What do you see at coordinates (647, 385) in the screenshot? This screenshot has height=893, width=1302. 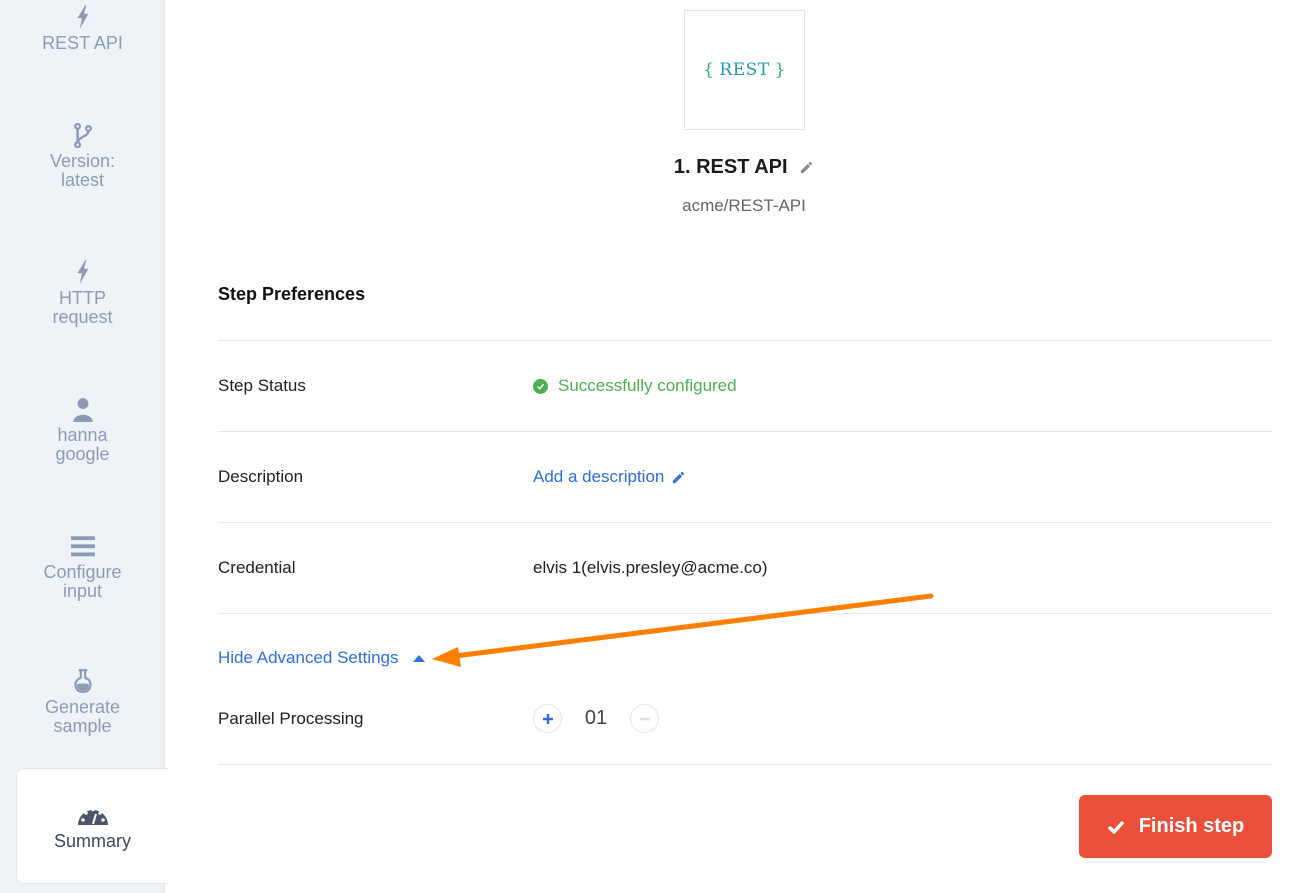 I see `step-status-text: Successfully configured` at bounding box center [647, 385].